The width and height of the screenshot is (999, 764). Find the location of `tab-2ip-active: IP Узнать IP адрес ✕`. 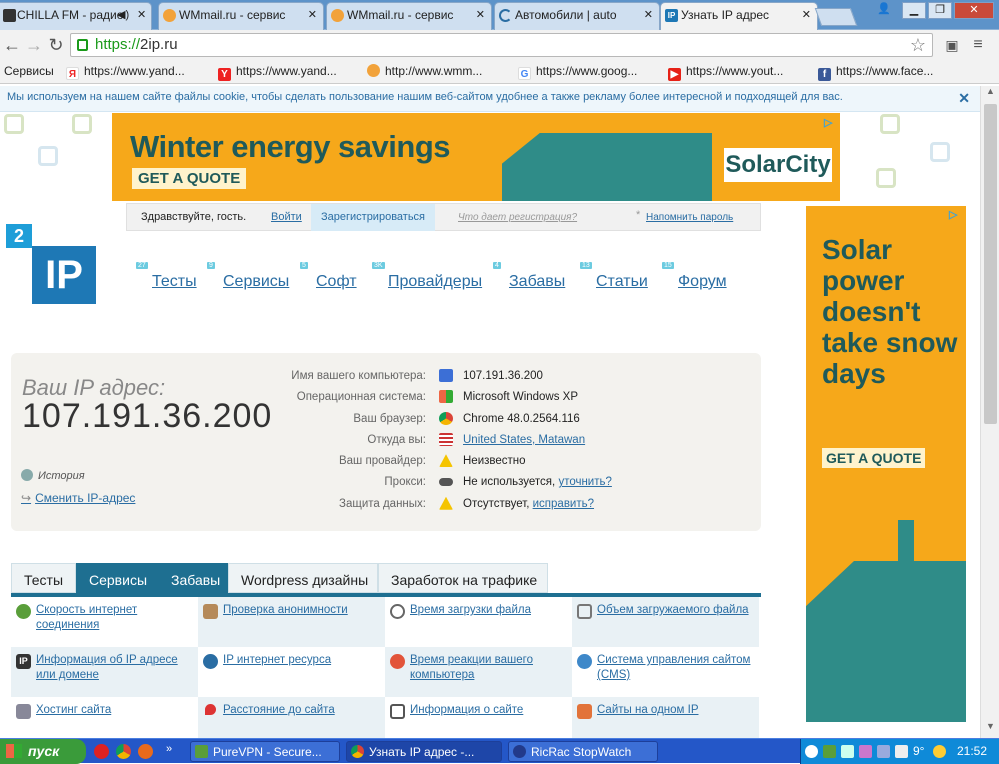

tab-2ip-active: IP Узнать IP адрес ✕ is located at coordinates (739, 16).